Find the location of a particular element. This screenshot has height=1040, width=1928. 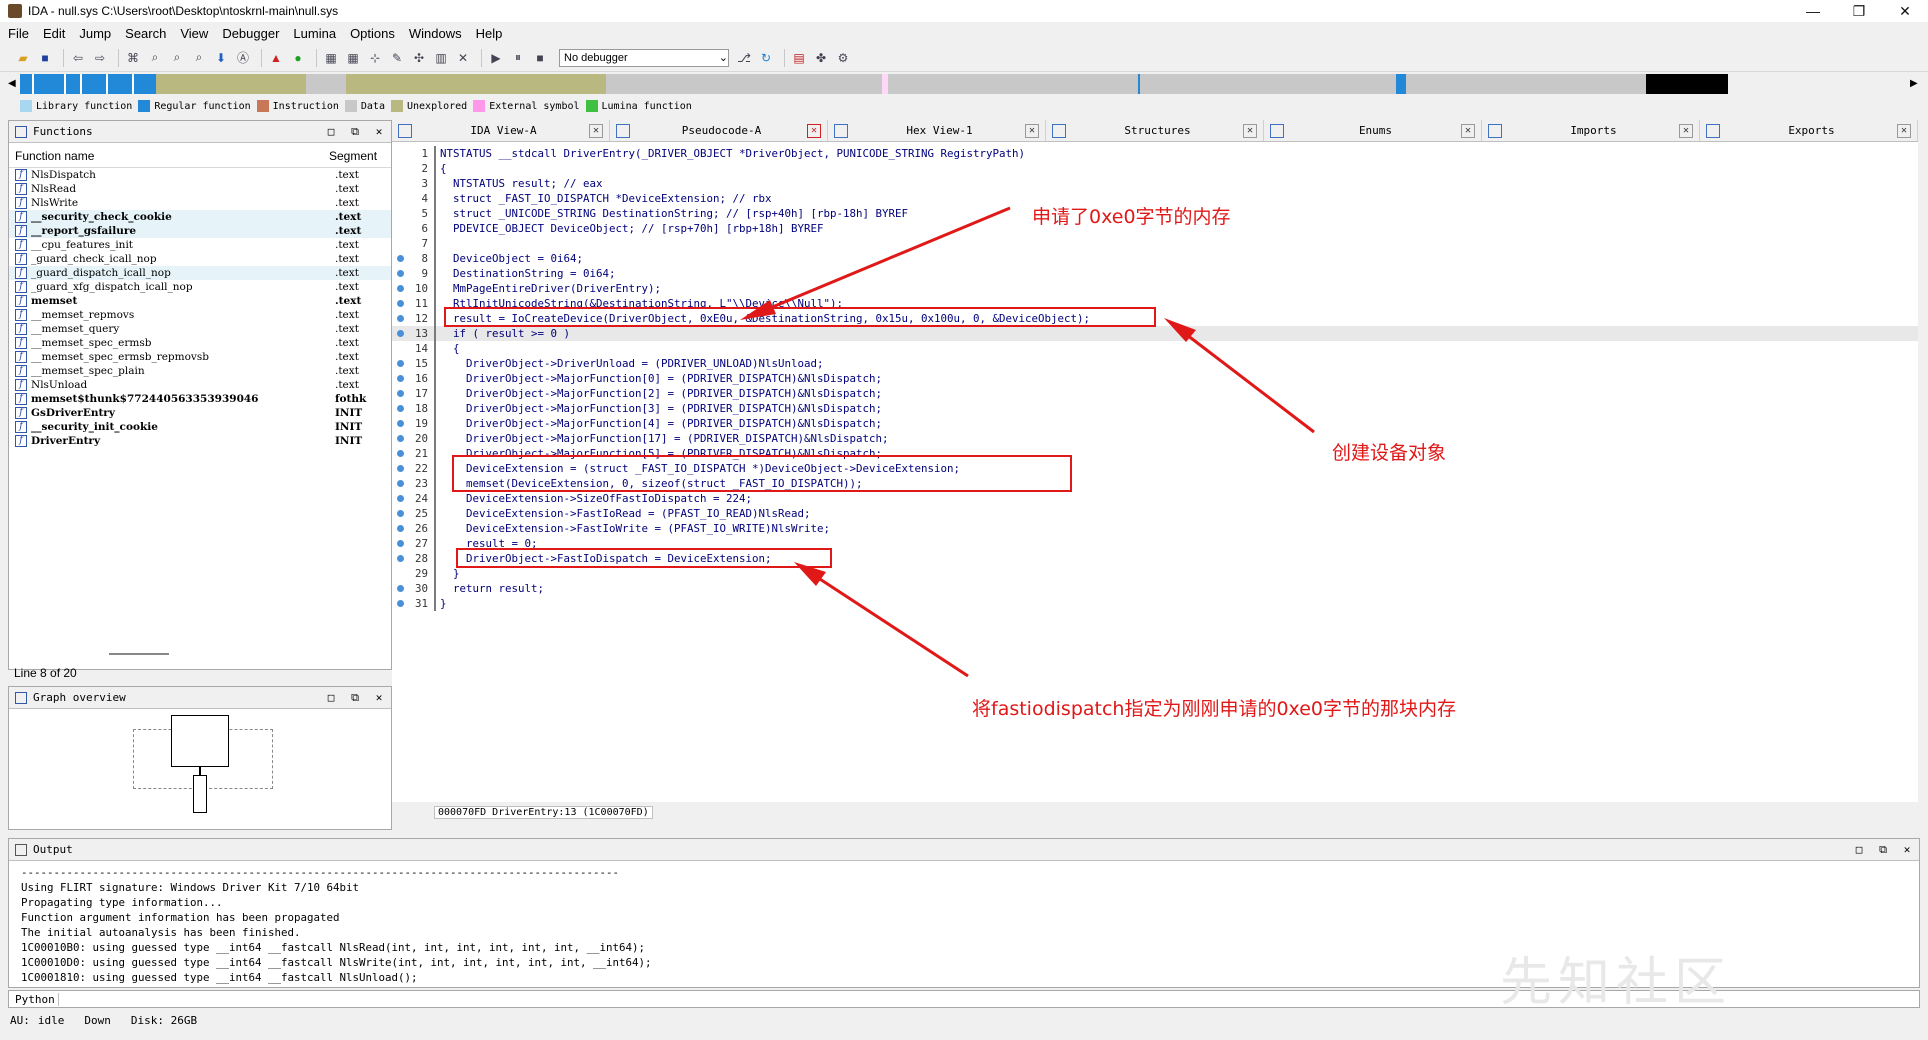

menu-edit: Edit is located at coordinates (54, 33).